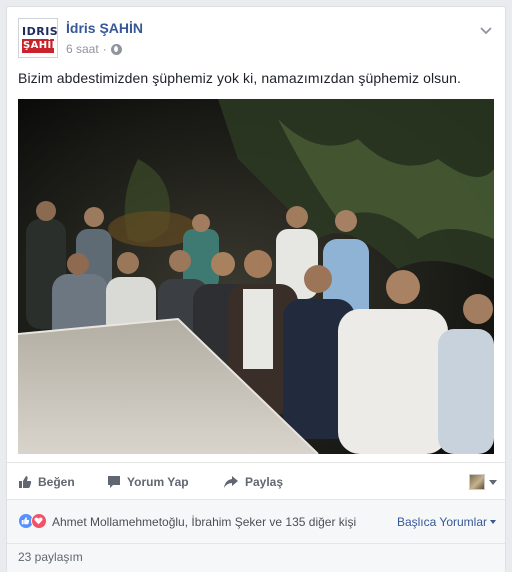 The width and height of the screenshot is (512, 572). What do you see at coordinates (39, 521) in the screenshot?
I see `love-reaction-icon` at bounding box center [39, 521].